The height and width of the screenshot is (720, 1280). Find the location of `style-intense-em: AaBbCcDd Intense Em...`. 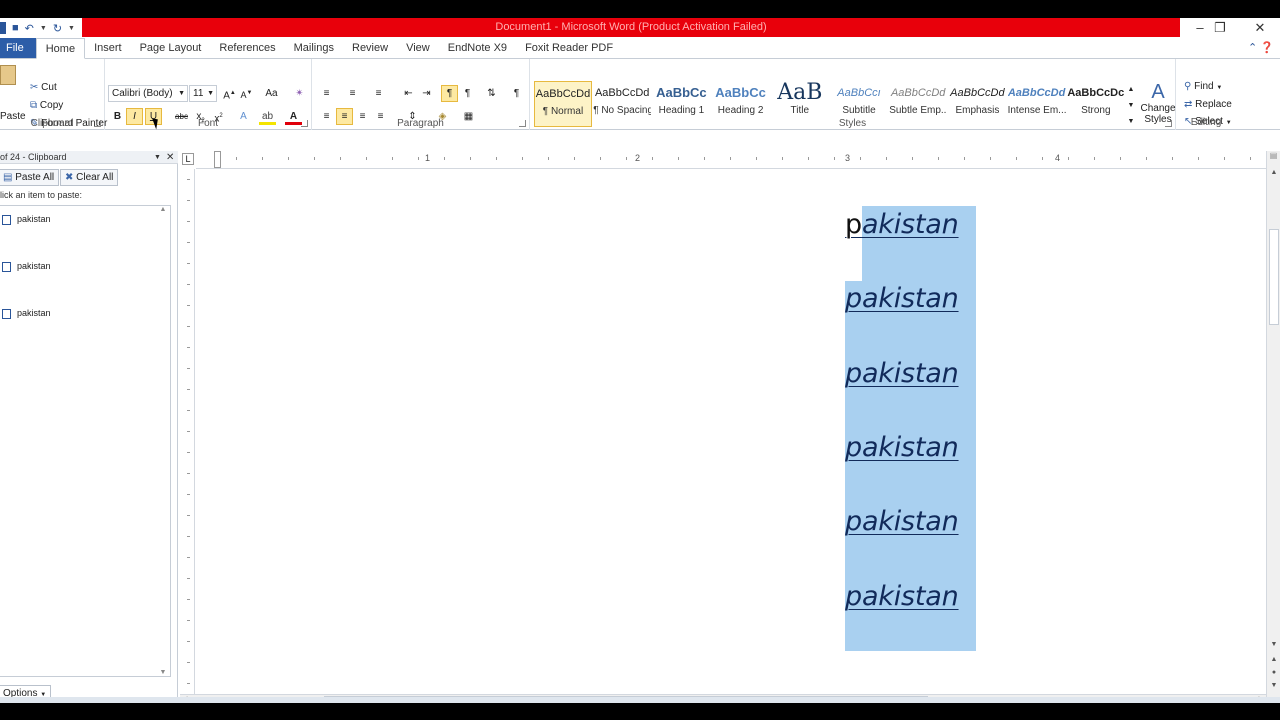

style-intense-em: AaBbCcDd Intense Em... is located at coordinates (1037, 104).